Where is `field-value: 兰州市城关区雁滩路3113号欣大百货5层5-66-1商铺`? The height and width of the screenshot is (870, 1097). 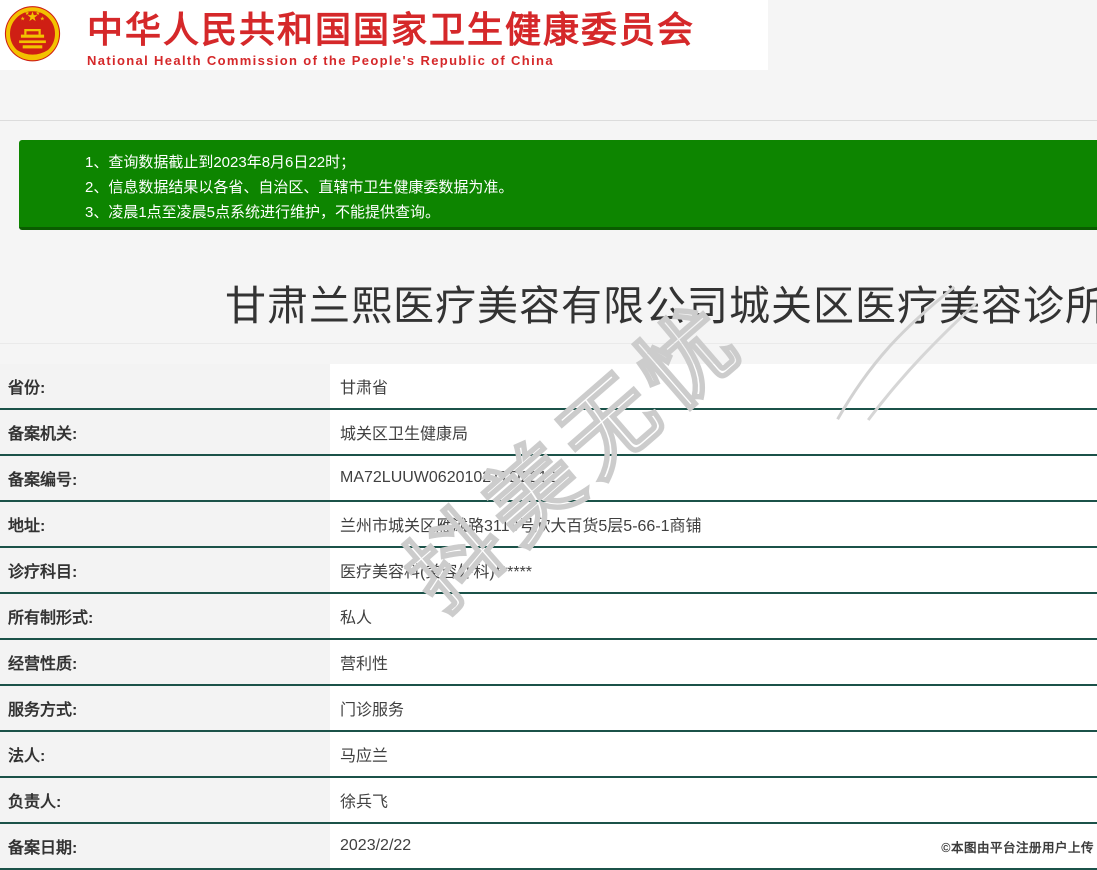 field-value: 兰州市城关区雁滩路3113号欣大百货5层5-66-1商铺 is located at coordinates (713, 524).